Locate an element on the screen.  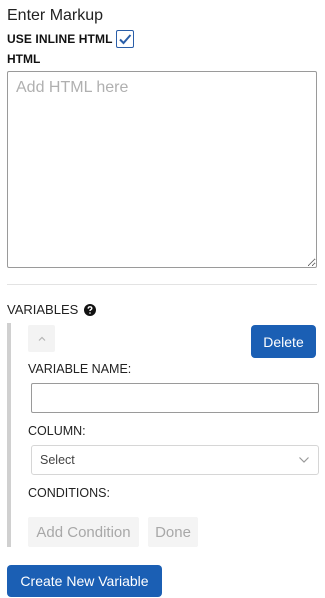
section-divider is located at coordinates (162, 284).